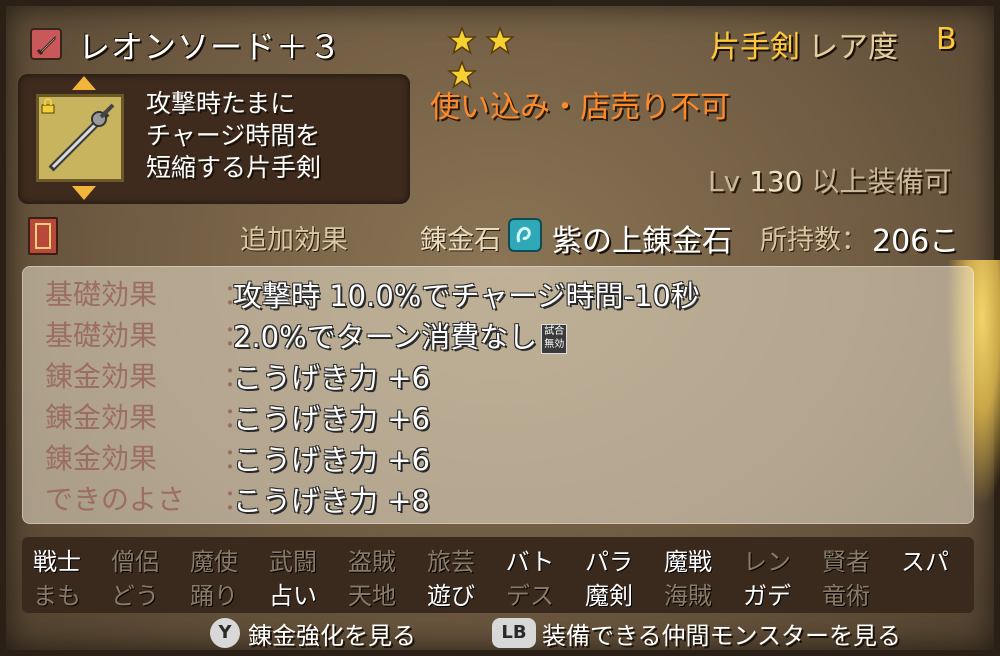 This screenshot has width=1000, height=656. What do you see at coordinates (916, 241) in the screenshot?
I see `owned-count-value: 206こ` at bounding box center [916, 241].